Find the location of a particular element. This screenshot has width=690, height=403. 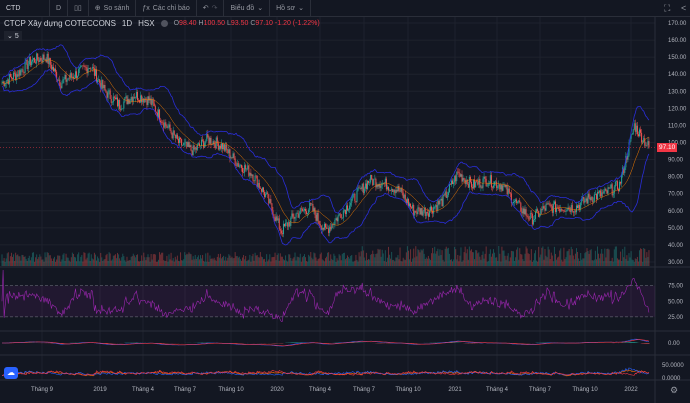

settings-icon: ⚙ is located at coordinates (674, 390).